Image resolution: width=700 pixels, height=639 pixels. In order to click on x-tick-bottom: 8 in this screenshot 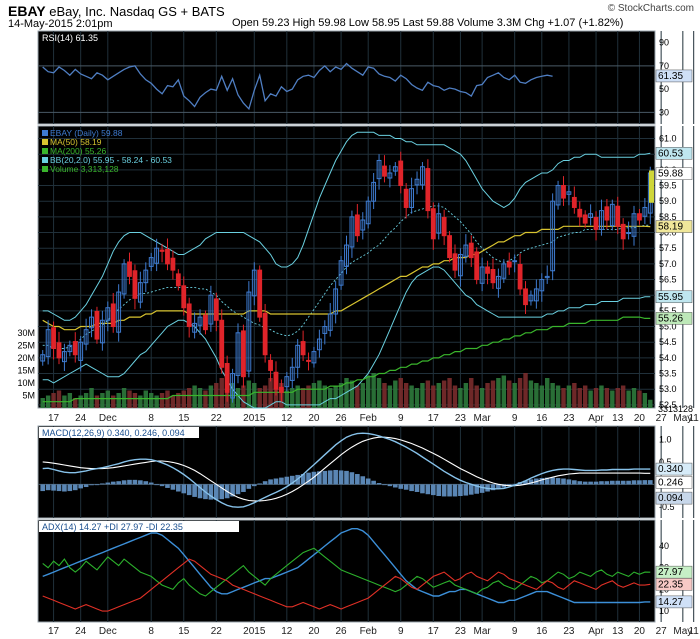, I will do `click(151, 631)`.